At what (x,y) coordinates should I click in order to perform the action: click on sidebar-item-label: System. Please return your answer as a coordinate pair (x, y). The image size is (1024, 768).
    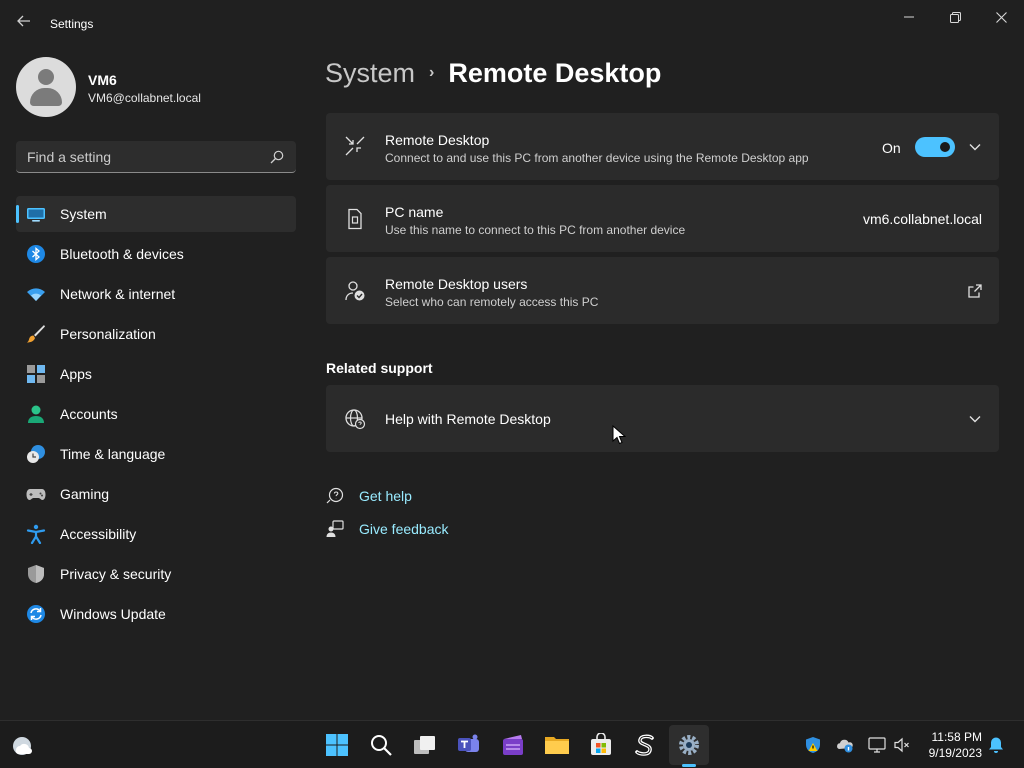
    Looking at the image, I should click on (83, 214).